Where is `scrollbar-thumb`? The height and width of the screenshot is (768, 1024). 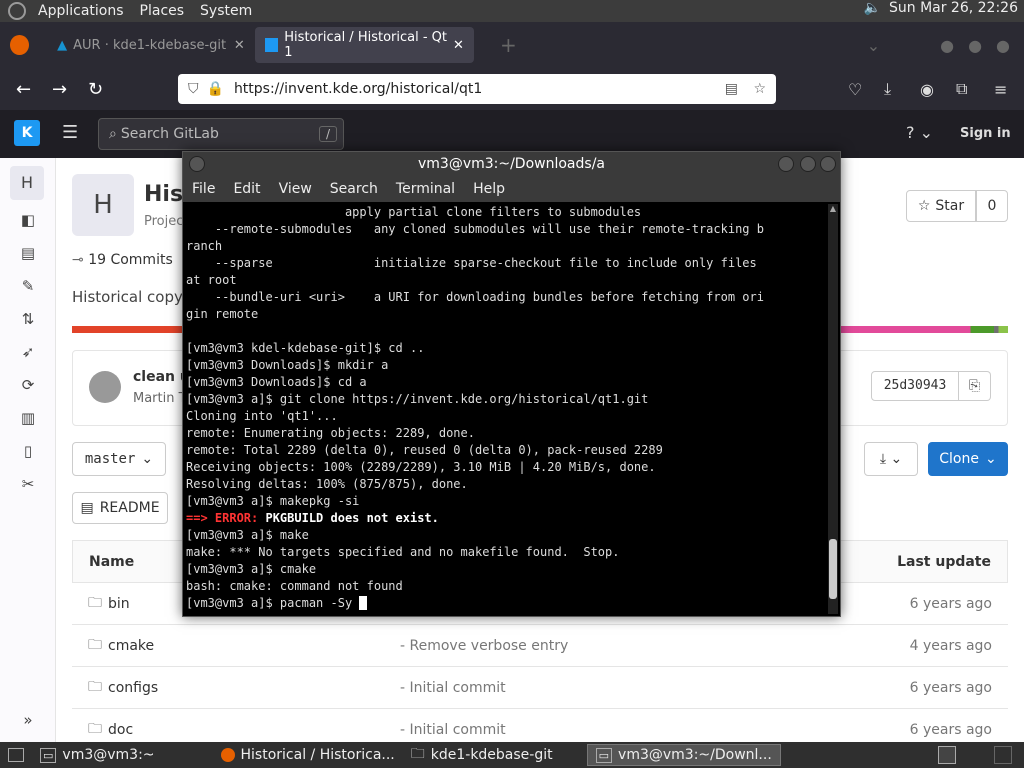 scrollbar-thumb is located at coordinates (833, 569).